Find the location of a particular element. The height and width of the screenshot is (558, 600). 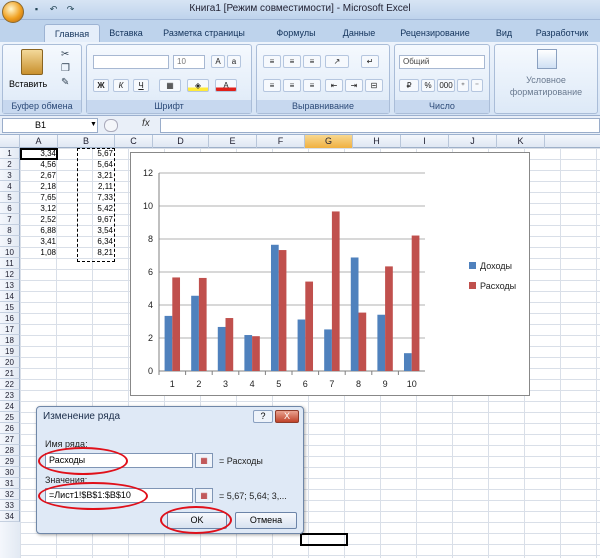

align-bottom-icon: ≡ is located at coordinates (312, 61).